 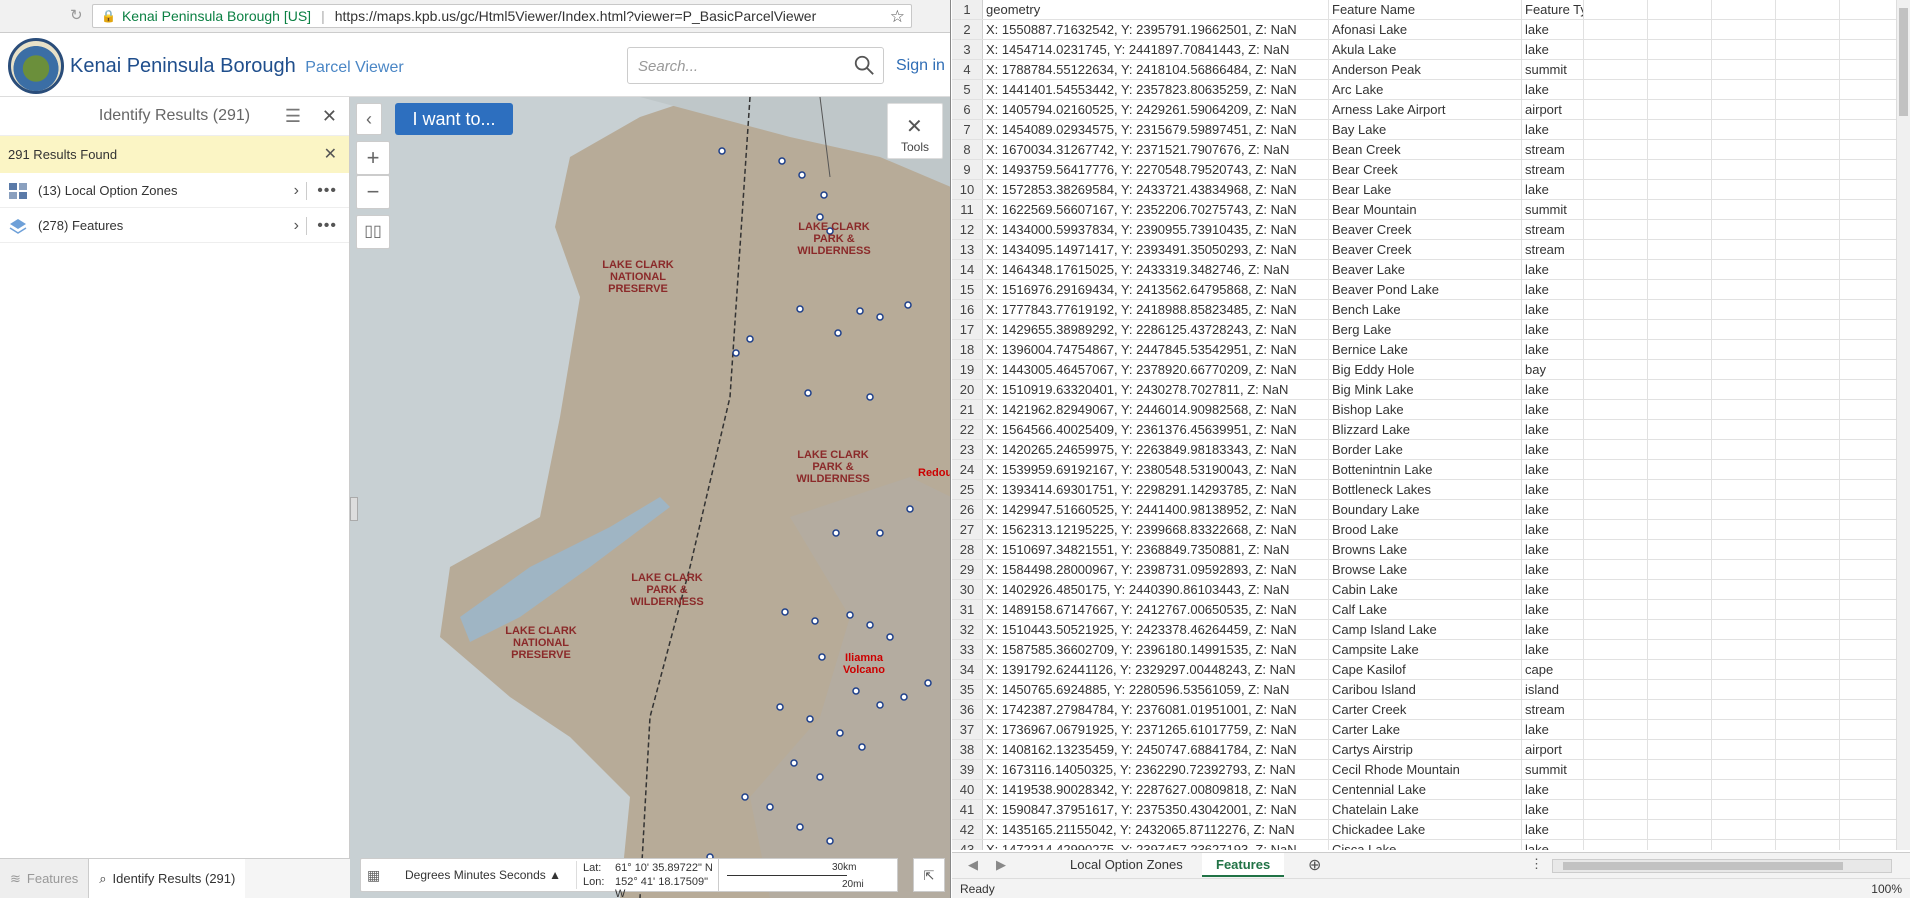 I want to click on table-cell: island, so click(x=1553, y=689).